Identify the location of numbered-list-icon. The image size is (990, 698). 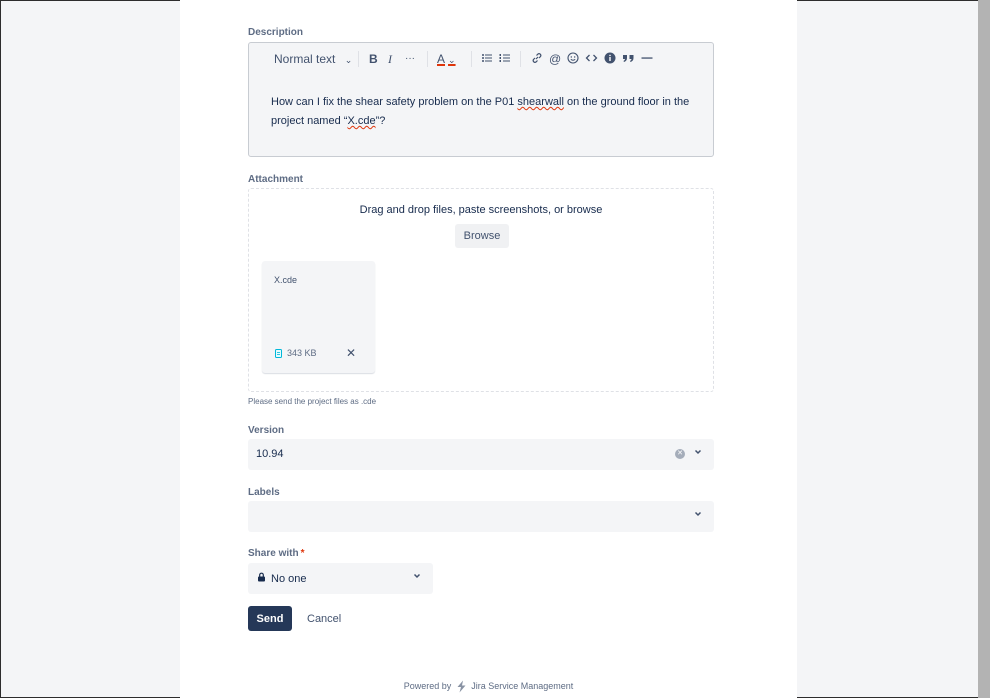
(505, 59).